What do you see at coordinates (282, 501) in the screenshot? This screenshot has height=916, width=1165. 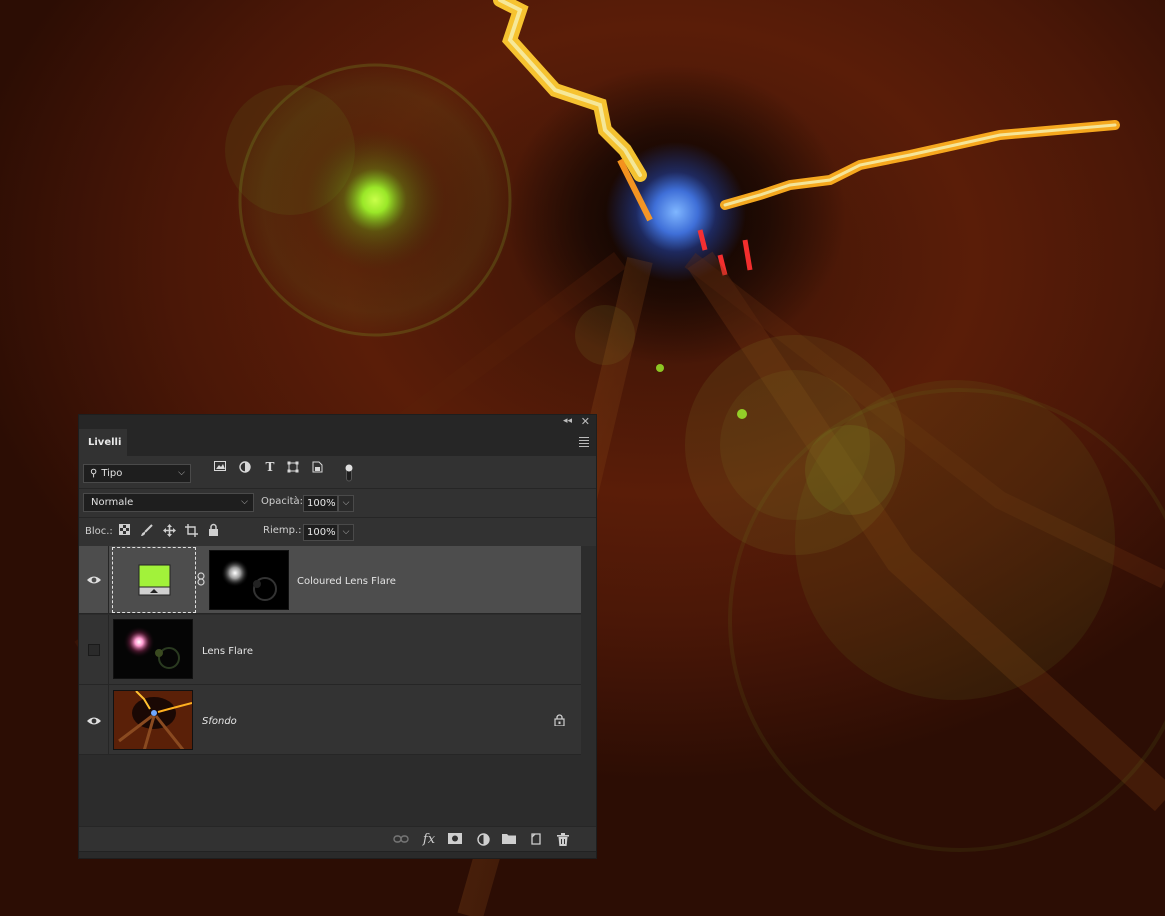 I see `opacity-label: Opacità:` at bounding box center [282, 501].